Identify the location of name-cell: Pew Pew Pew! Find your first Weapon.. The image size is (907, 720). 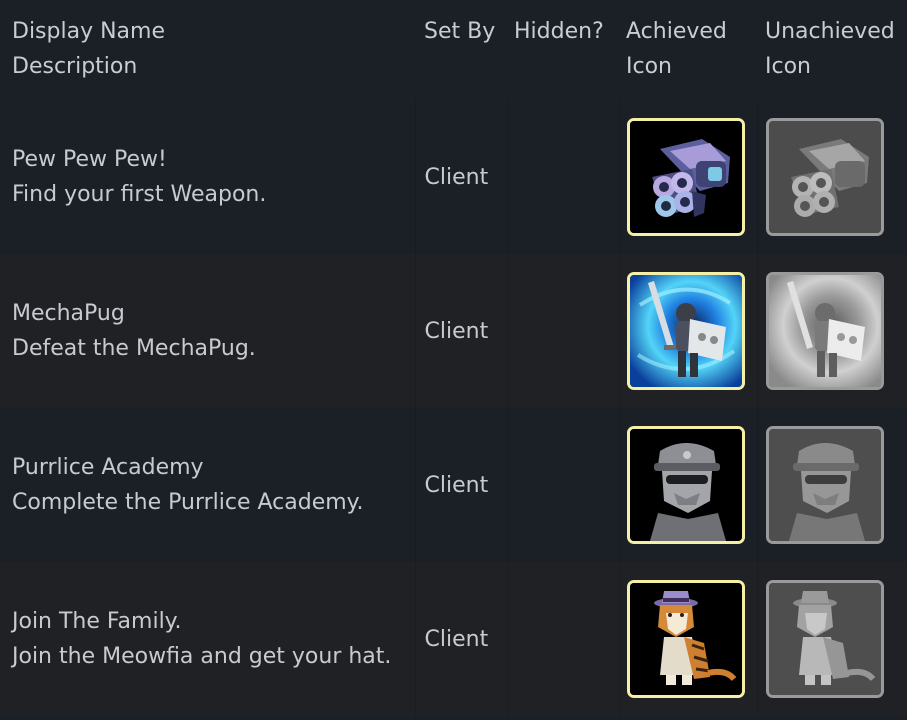
(207, 177).